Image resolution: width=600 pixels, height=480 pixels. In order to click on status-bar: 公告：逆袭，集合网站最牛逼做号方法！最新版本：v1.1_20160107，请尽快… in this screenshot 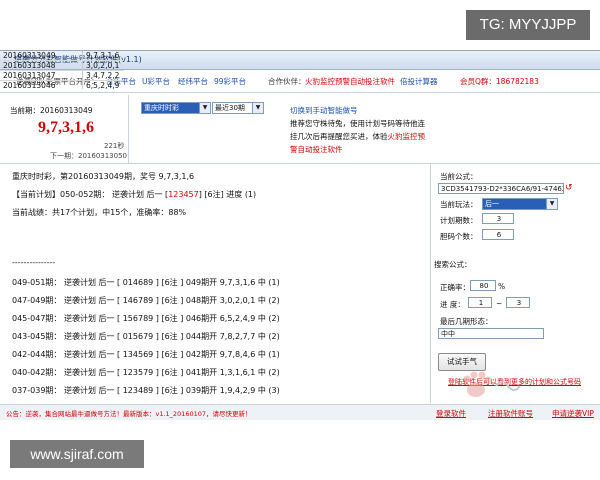, I will do `click(300, 412)`.